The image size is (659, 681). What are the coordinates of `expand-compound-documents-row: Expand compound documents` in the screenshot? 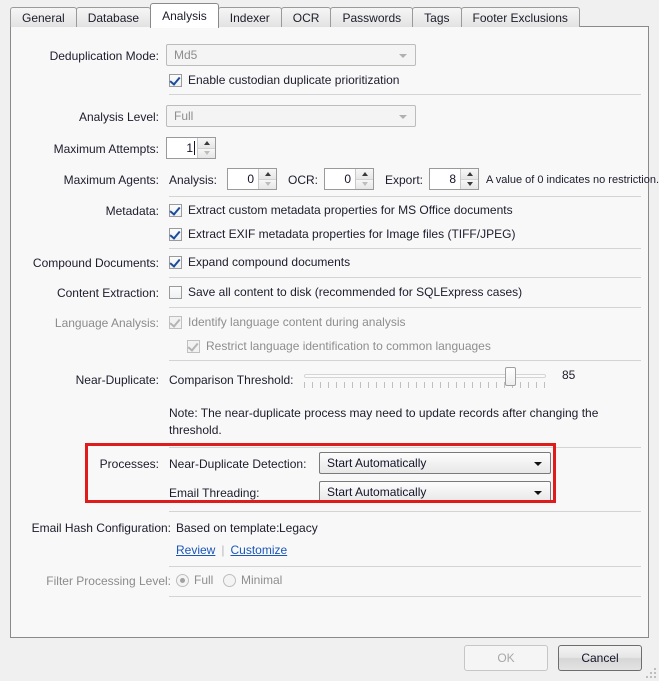 It's located at (259, 262).